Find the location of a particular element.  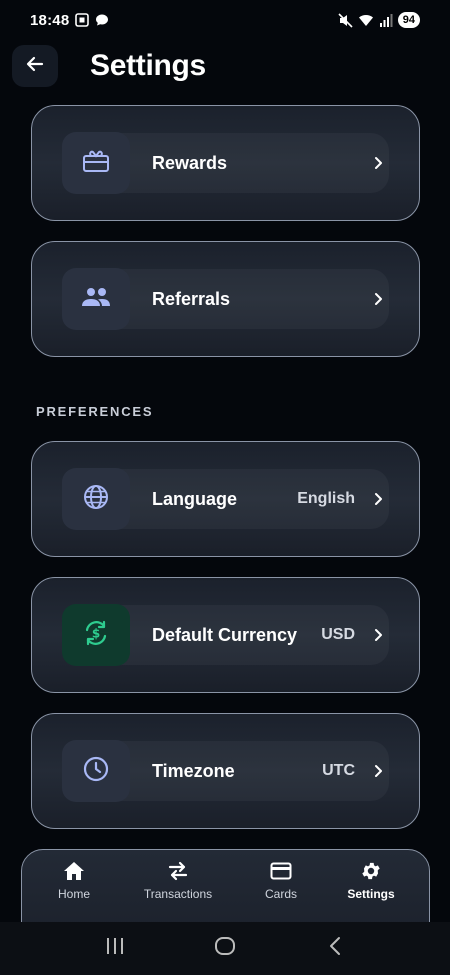

currency-icon-tile: $ is located at coordinates (96, 635).